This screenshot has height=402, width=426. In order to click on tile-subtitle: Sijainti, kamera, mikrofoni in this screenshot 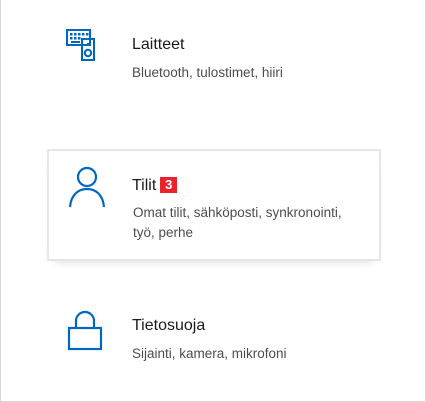, I will do `click(209, 353)`.